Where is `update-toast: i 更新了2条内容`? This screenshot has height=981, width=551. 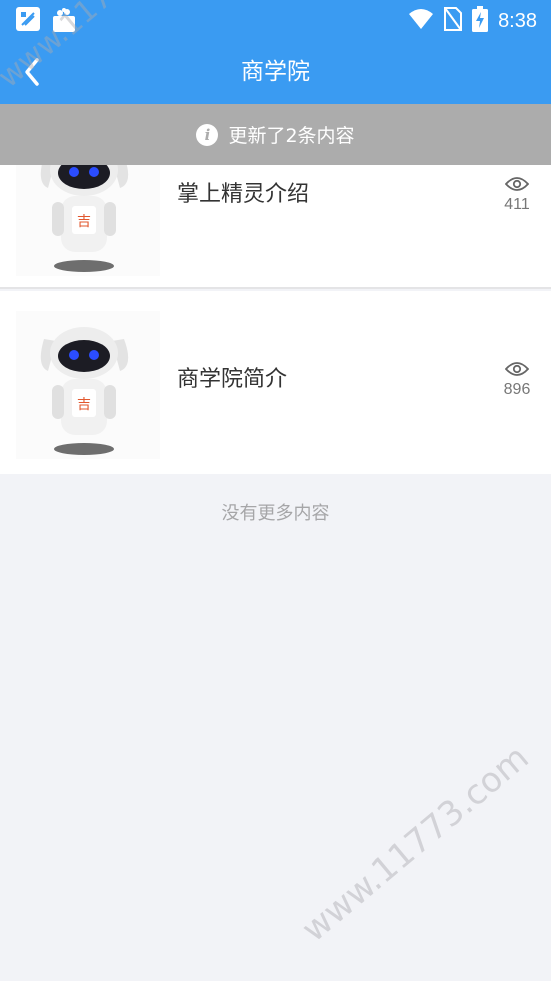 update-toast: i 更新了2条内容 is located at coordinates (275, 134).